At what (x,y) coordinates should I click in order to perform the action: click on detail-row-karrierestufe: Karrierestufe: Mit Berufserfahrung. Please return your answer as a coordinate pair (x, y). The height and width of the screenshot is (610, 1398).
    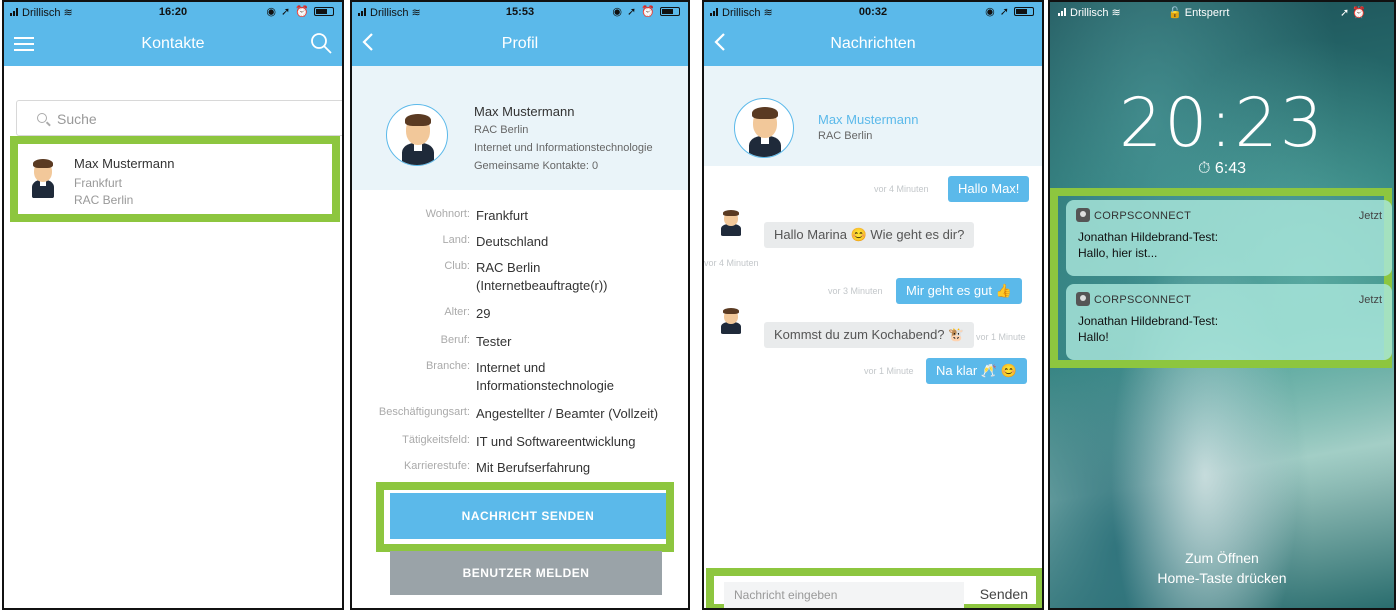
    Looking at the image, I should click on (520, 468).